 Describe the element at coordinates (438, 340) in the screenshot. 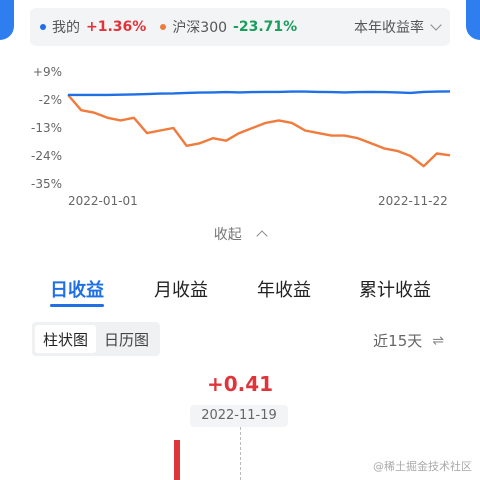

I see `swap-arrows-icon: ⇌` at that location.